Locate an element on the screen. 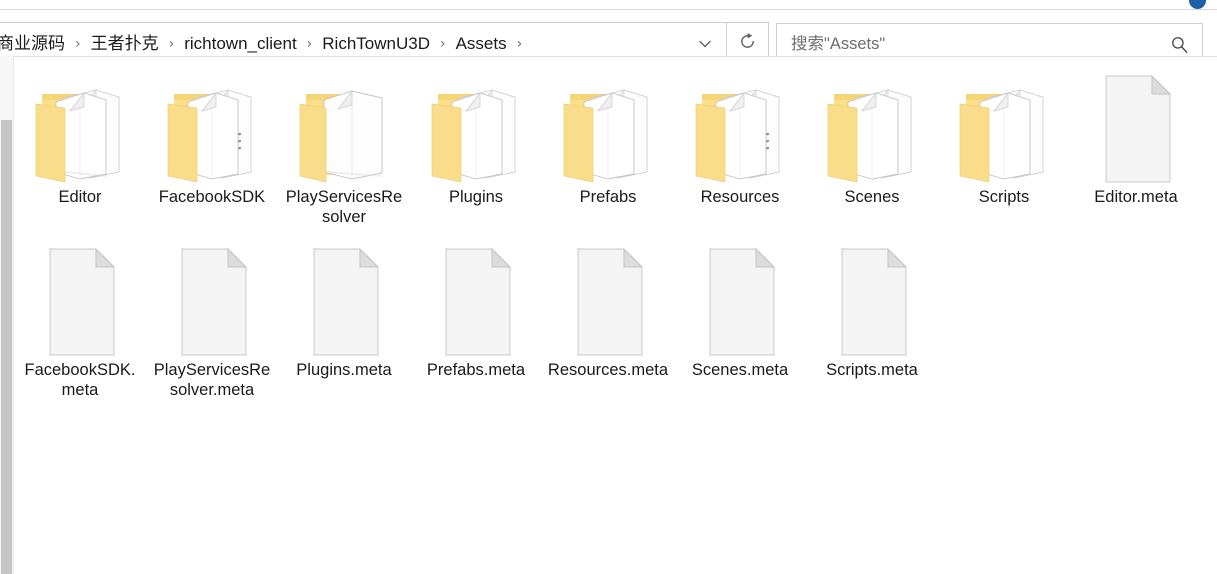 The image size is (1217, 574). list-item: Plugins.meta is located at coordinates (344, 313).